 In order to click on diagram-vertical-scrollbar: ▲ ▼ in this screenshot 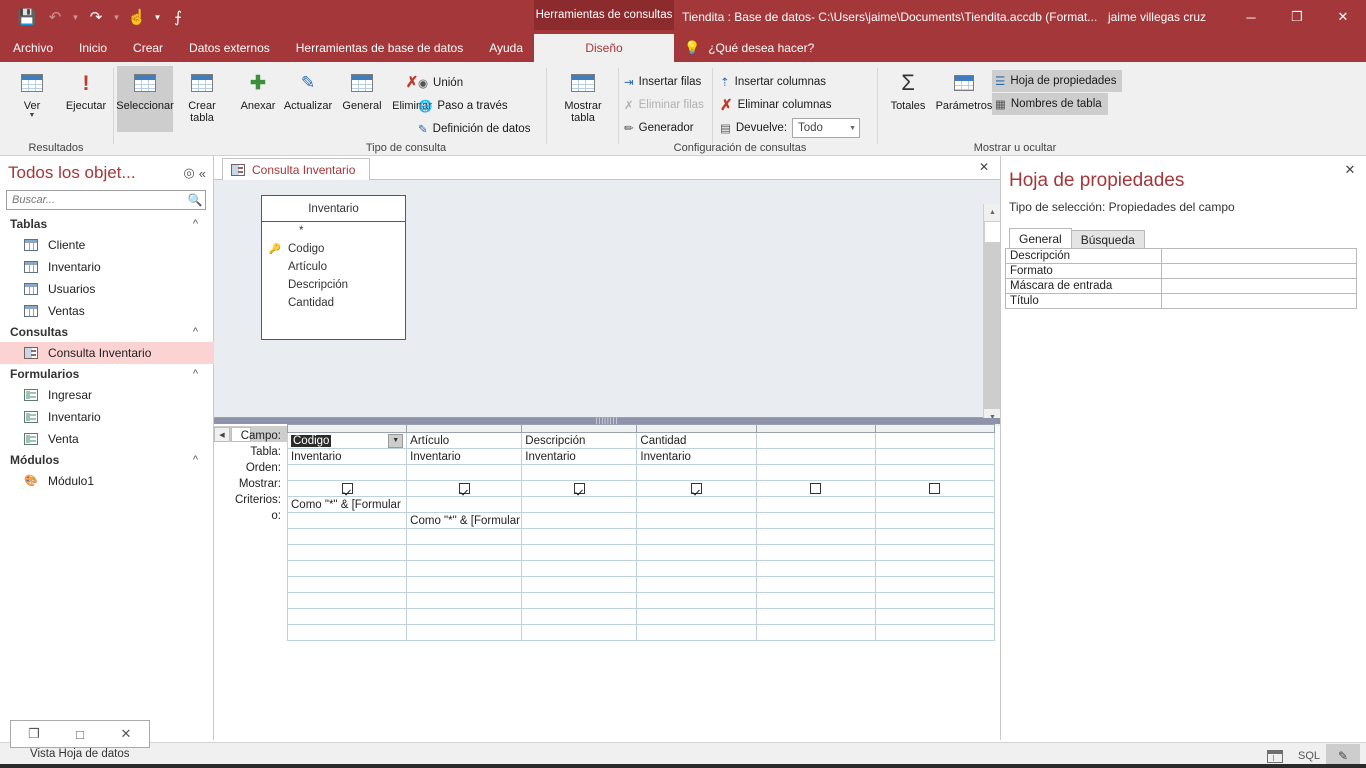, I will do `click(992, 315)`.